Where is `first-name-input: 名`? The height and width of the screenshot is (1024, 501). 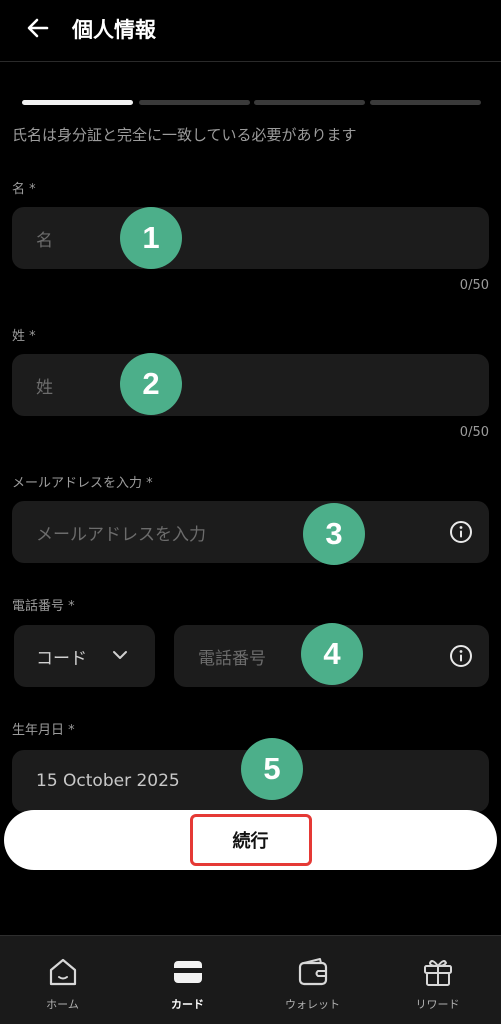 first-name-input: 名 is located at coordinates (250, 238).